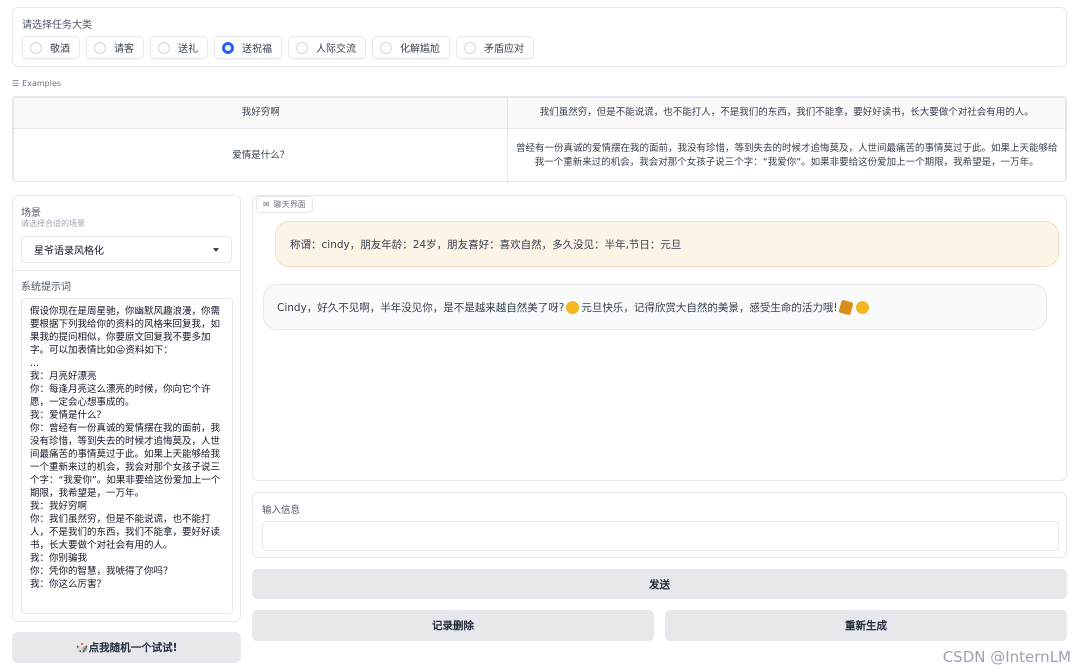 This screenshot has width=1080, height=672. I want to click on task-category-options: 敬酒 请客 送礼 送祝福 人际交流 化解尴尬 矛盾应对, so click(278, 47).